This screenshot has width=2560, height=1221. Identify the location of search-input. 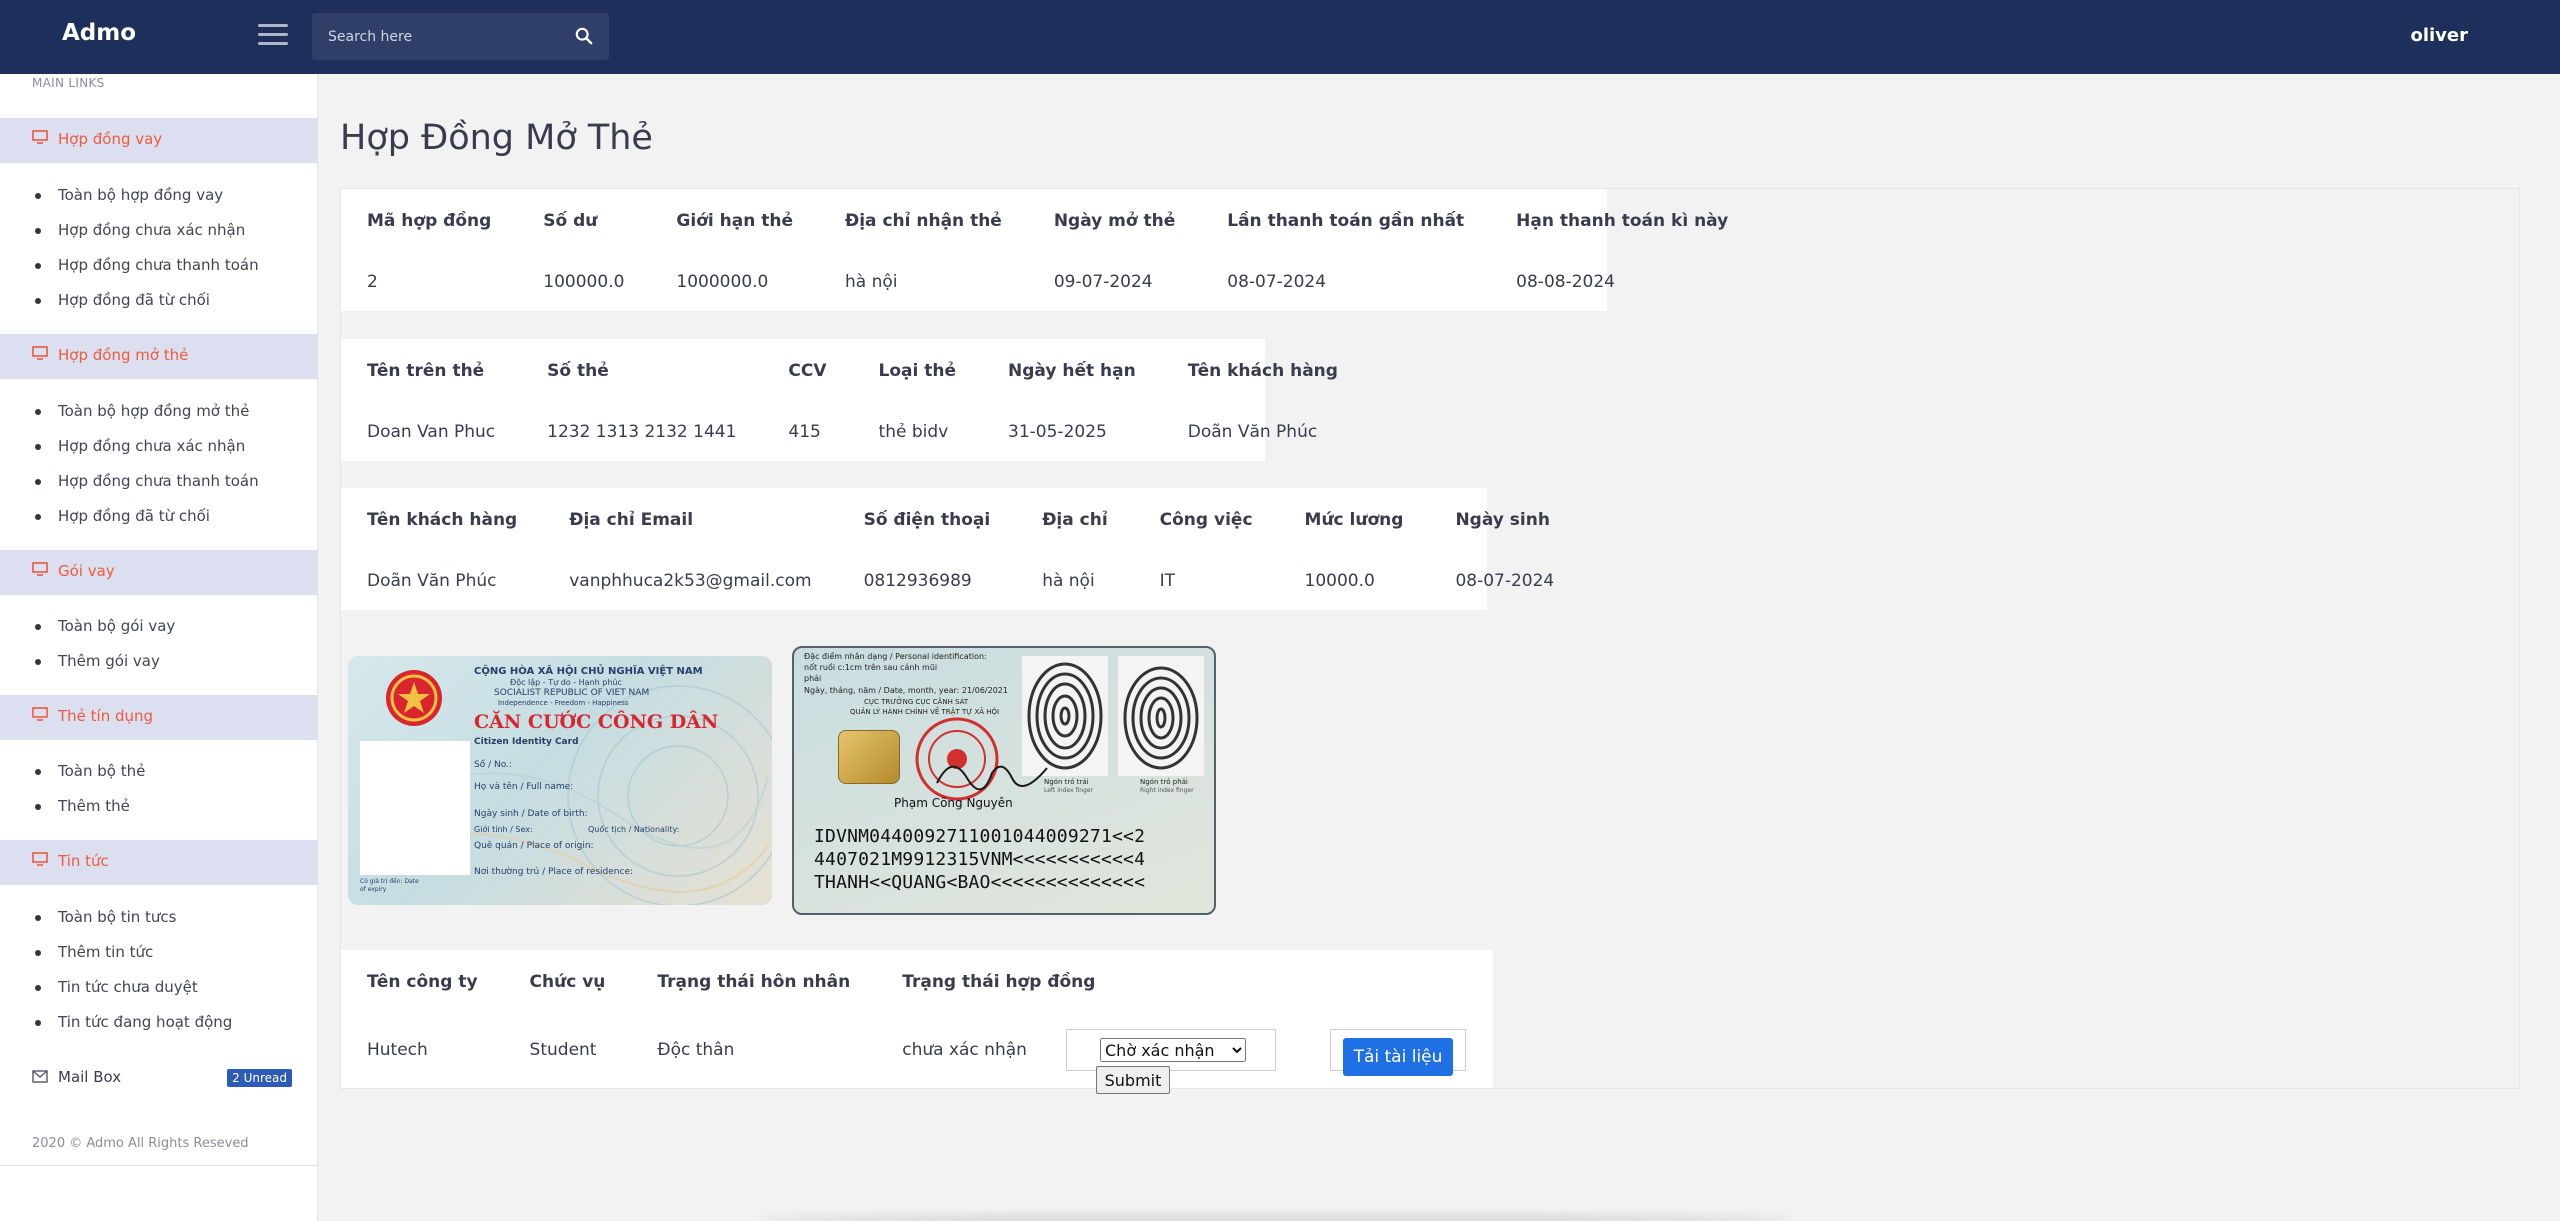
(437, 36).